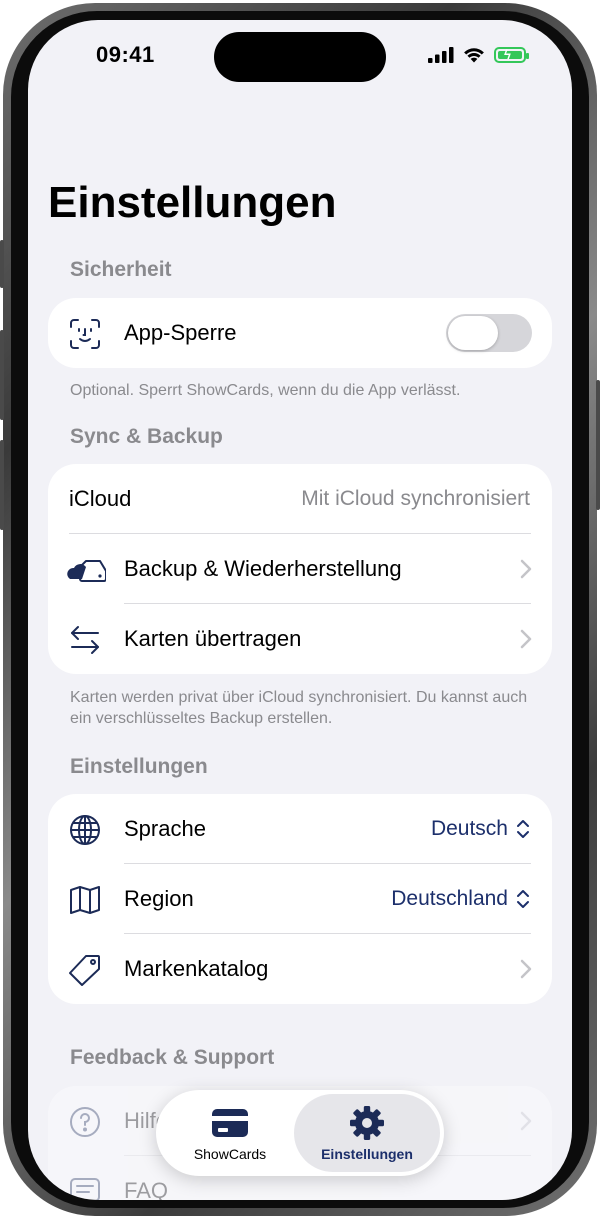  Describe the element at coordinates (85, 1122) in the screenshot. I see `question-circle-icon` at that location.